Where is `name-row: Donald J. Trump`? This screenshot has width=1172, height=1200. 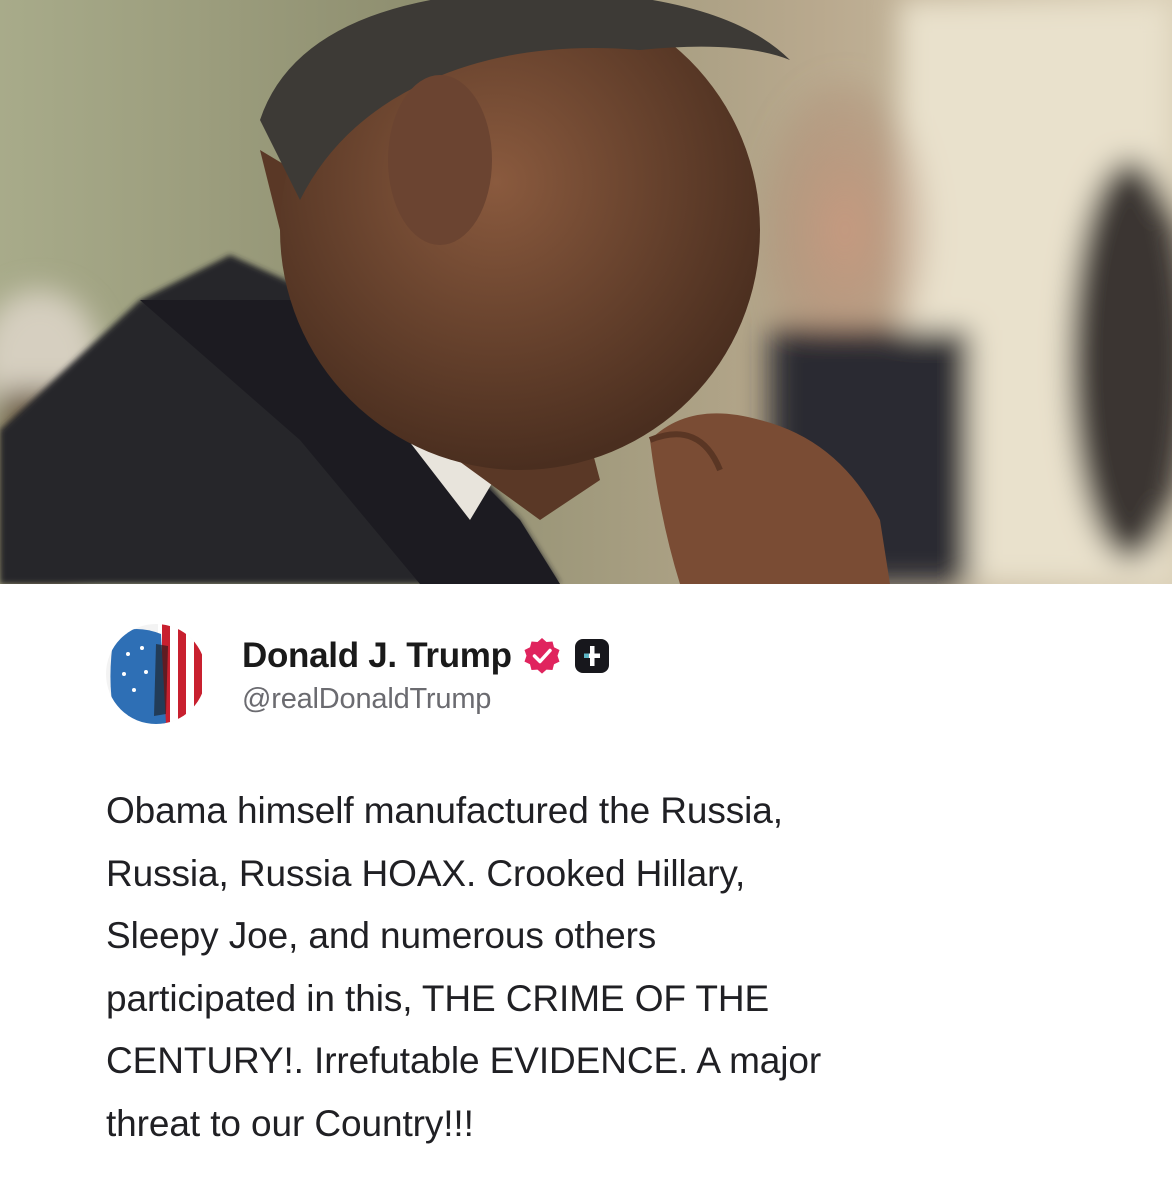 name-row: Donald J. Trump is located at coordinates (426, 656).